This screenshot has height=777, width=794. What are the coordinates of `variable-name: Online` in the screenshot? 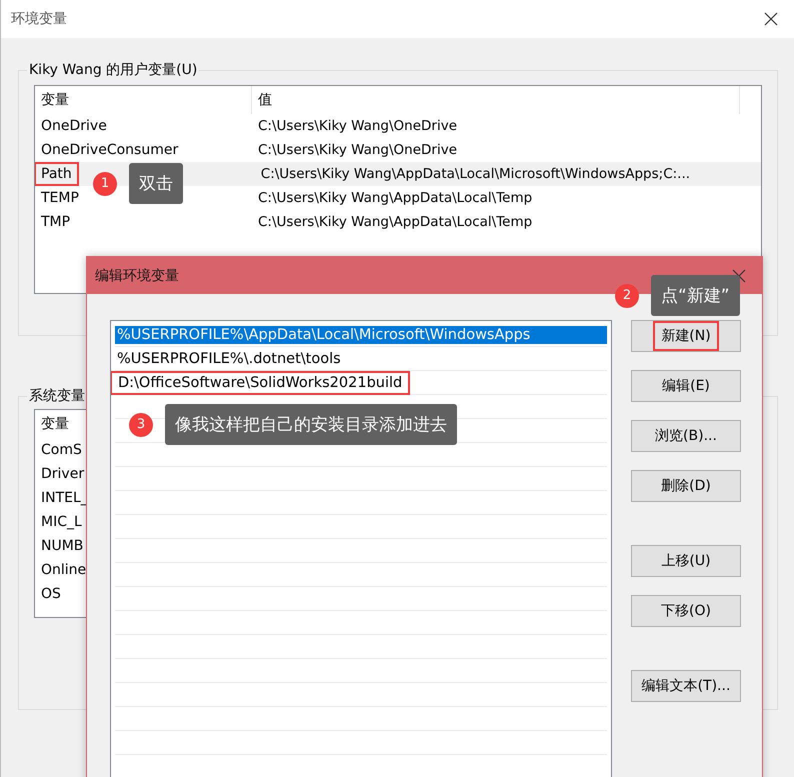 It's located at (64, 570).